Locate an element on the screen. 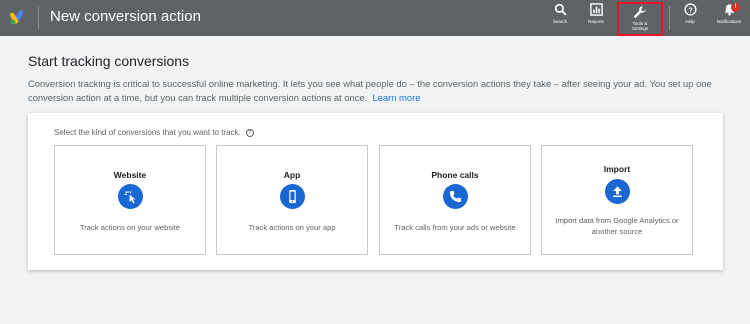 This screenshot has height=324, width=750. toolbar-divider is located at coordinates (669, 18).